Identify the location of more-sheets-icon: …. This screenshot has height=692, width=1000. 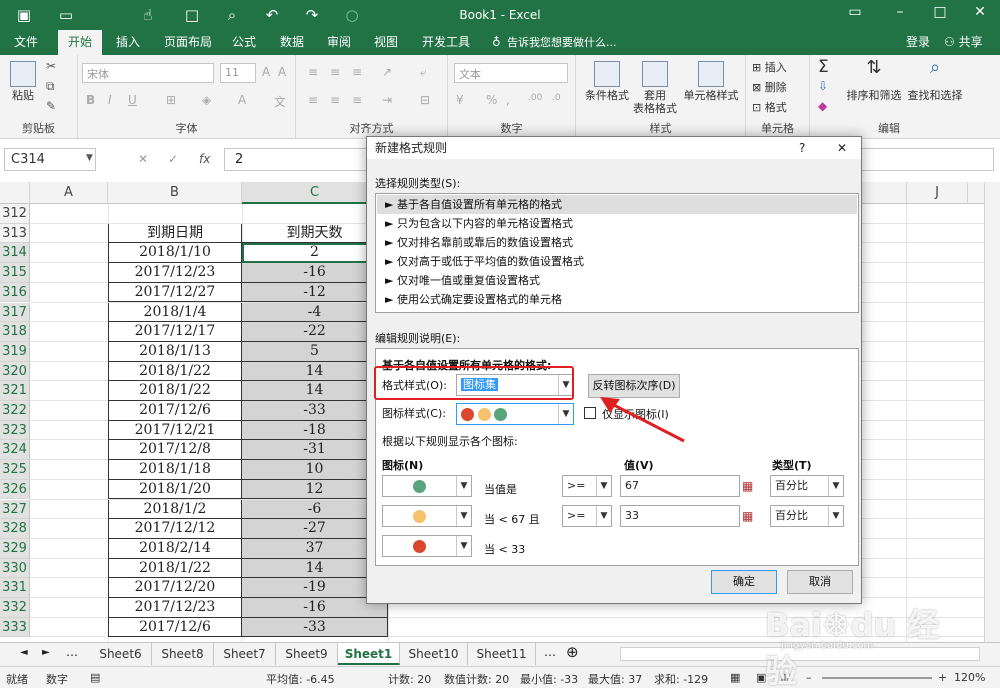
(72, 652).